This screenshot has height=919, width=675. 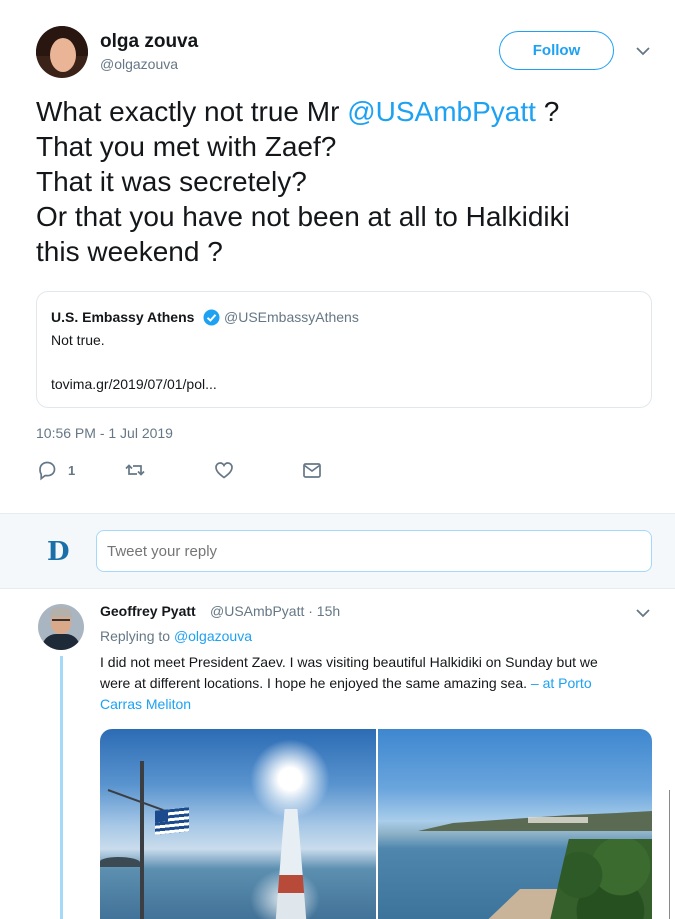 I want to click on direct-message-button, so click(x=312, y=470).